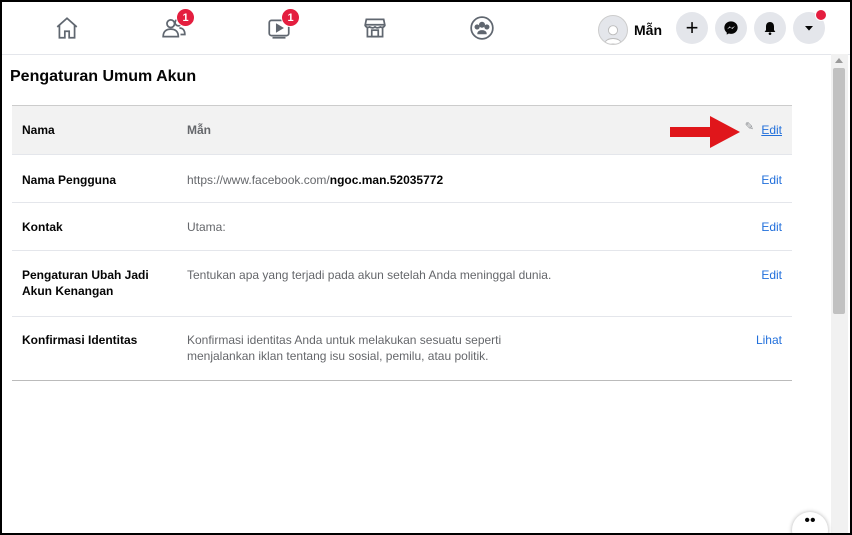 The image size is (852, 535). What do you see at coordinates (648, 30) in the screenshot?
I see `profile-name: Mẫn` at bounding box center [648, 30].